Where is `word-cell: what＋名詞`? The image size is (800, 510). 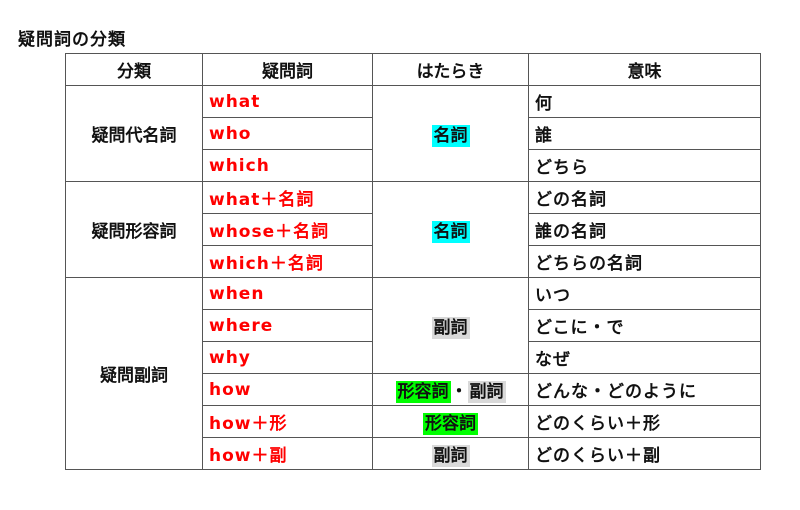 word-cell: what＋名詞 is located at coordinates (287, 197).